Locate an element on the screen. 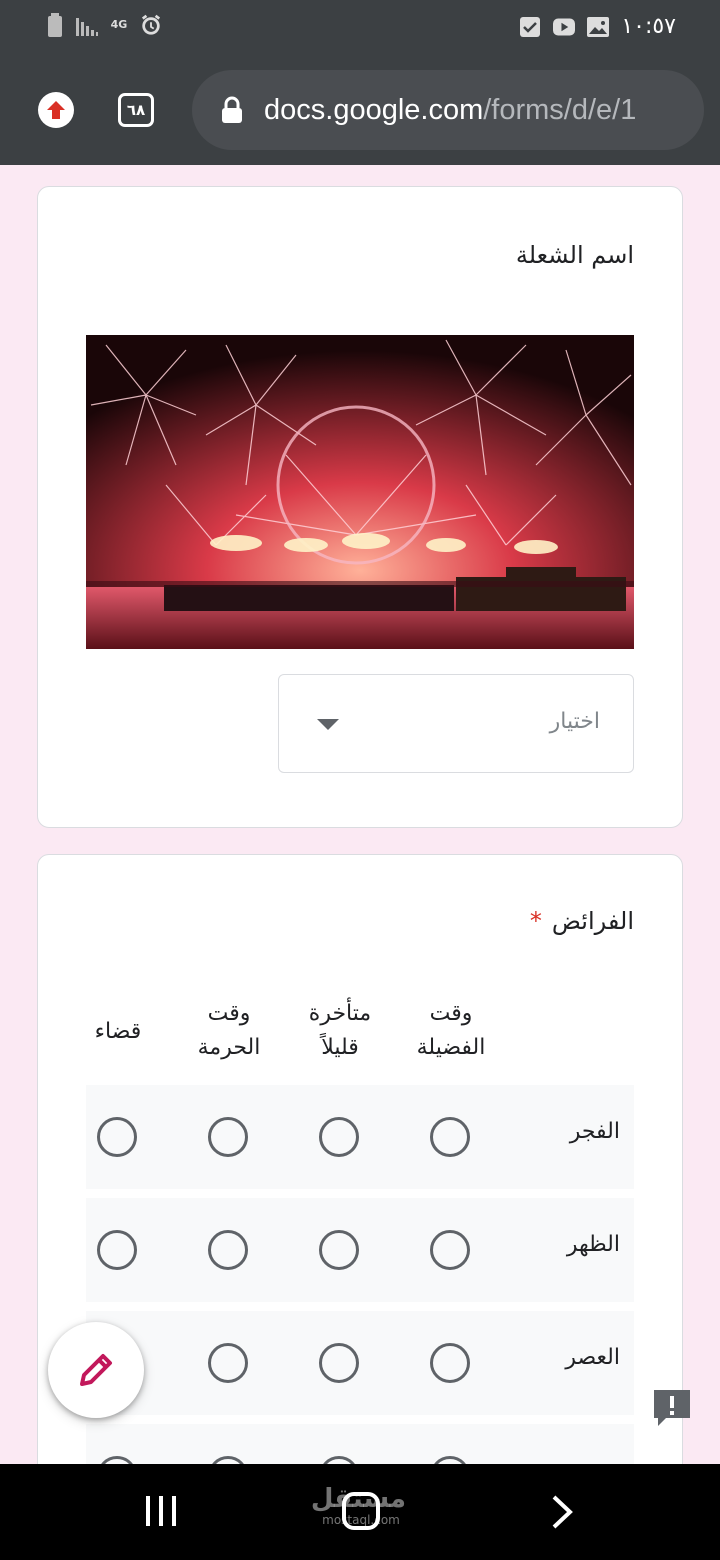 Image resolution: width=720 pixels, height=1560 pixels. row-label: العصر is located at coordinates (592, 1357).